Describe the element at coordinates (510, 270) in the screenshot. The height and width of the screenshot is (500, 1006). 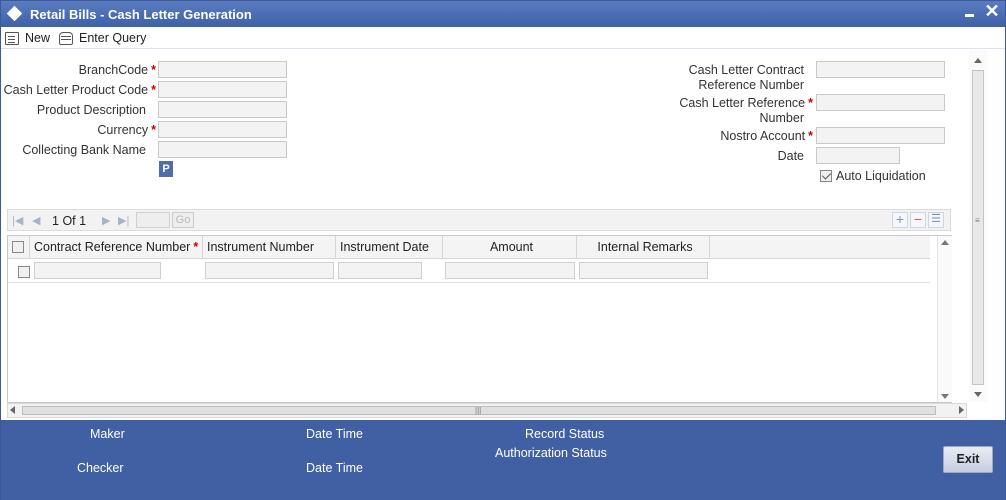
I see `amount-cell-input` at that location.